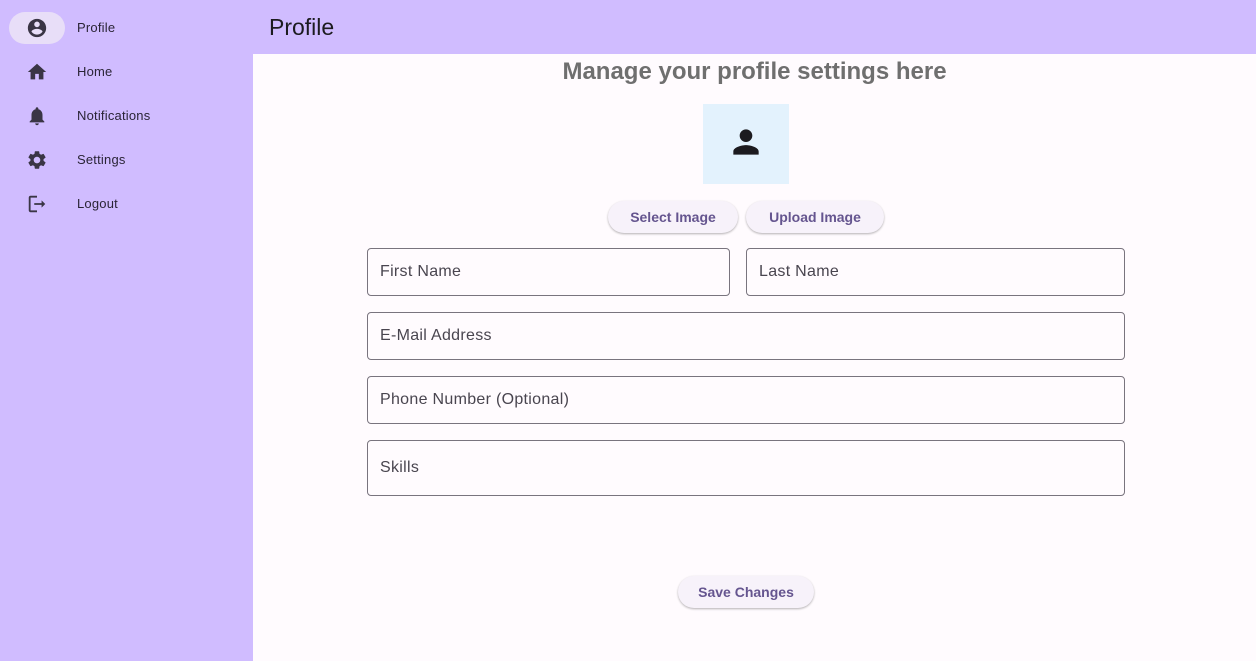 This screenshot has height=661, width=1256. I want to click on app-bar: Profile, so click(754, 27).